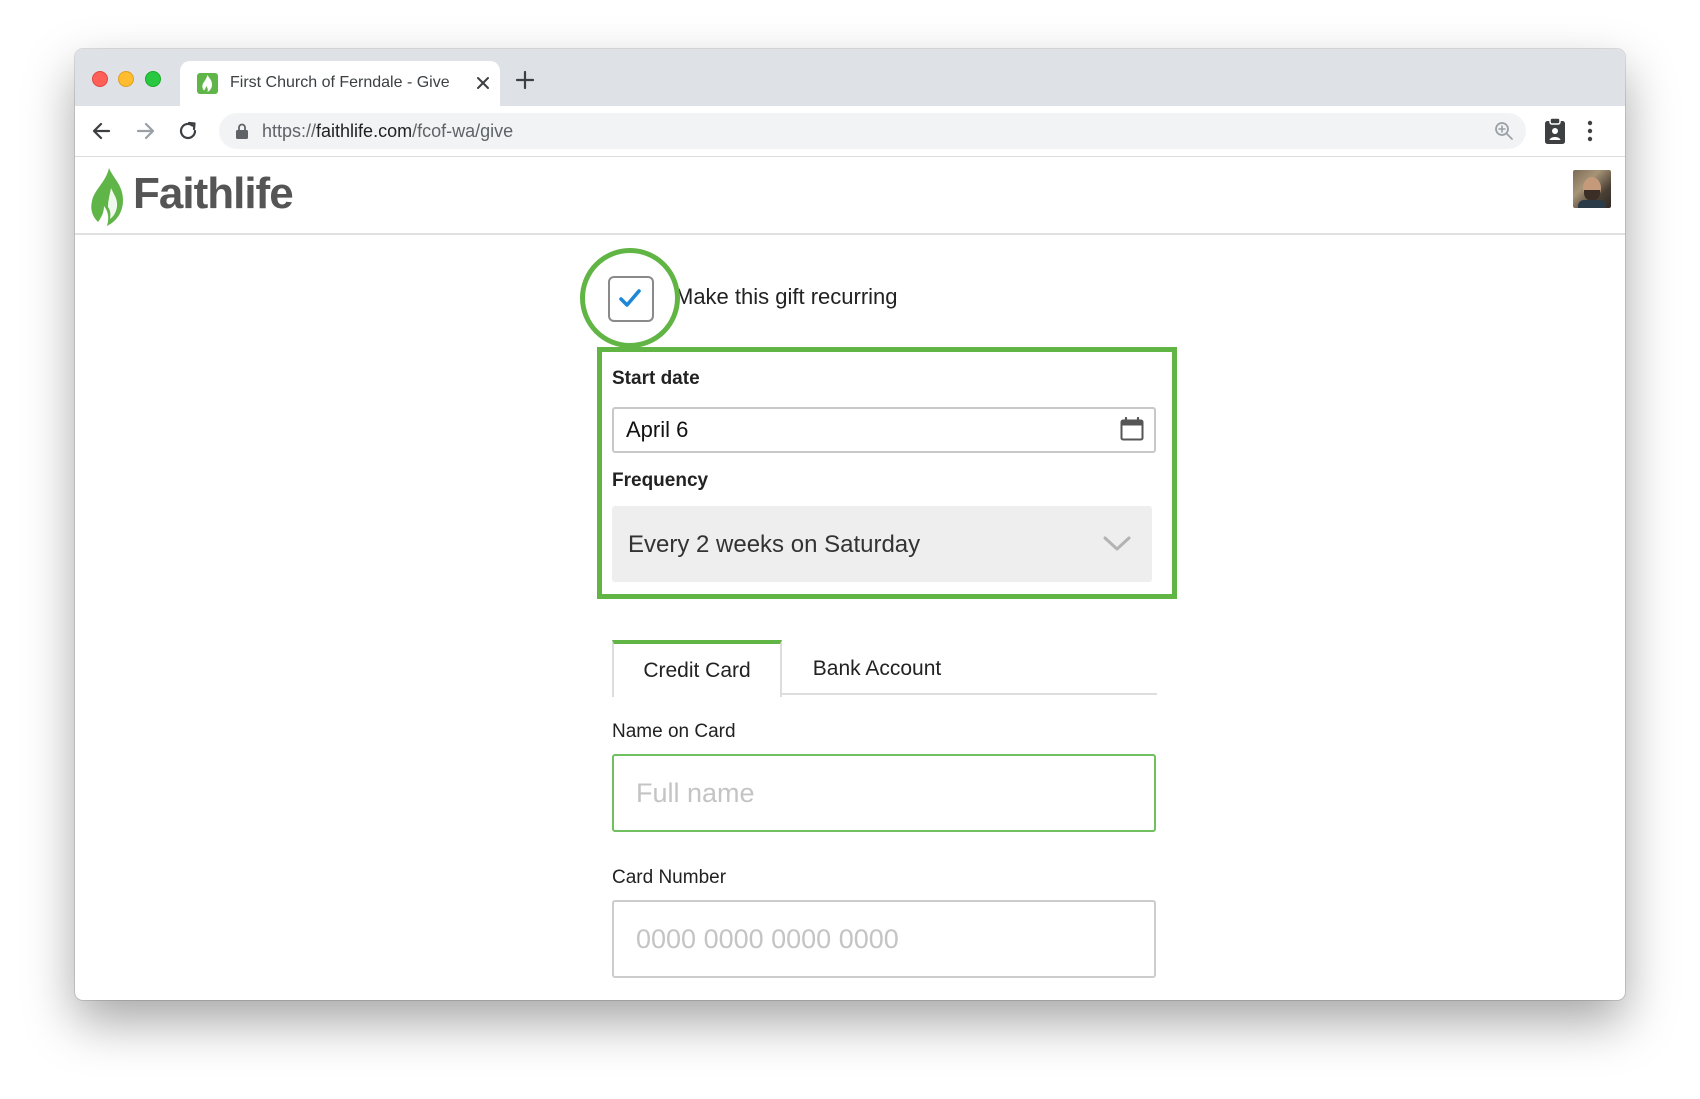  Describe the element at coordinates (463, 131) in the screenshot. I see `url-path: /fcof-wa/give` at that location.